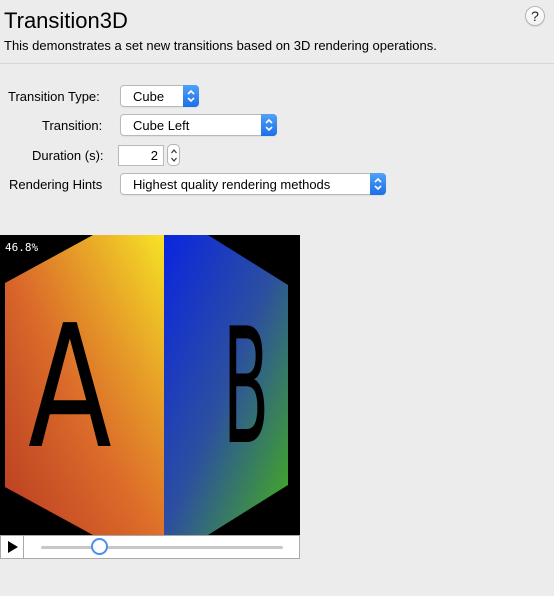  I want to click on help-button: ?, so click(535, 16).